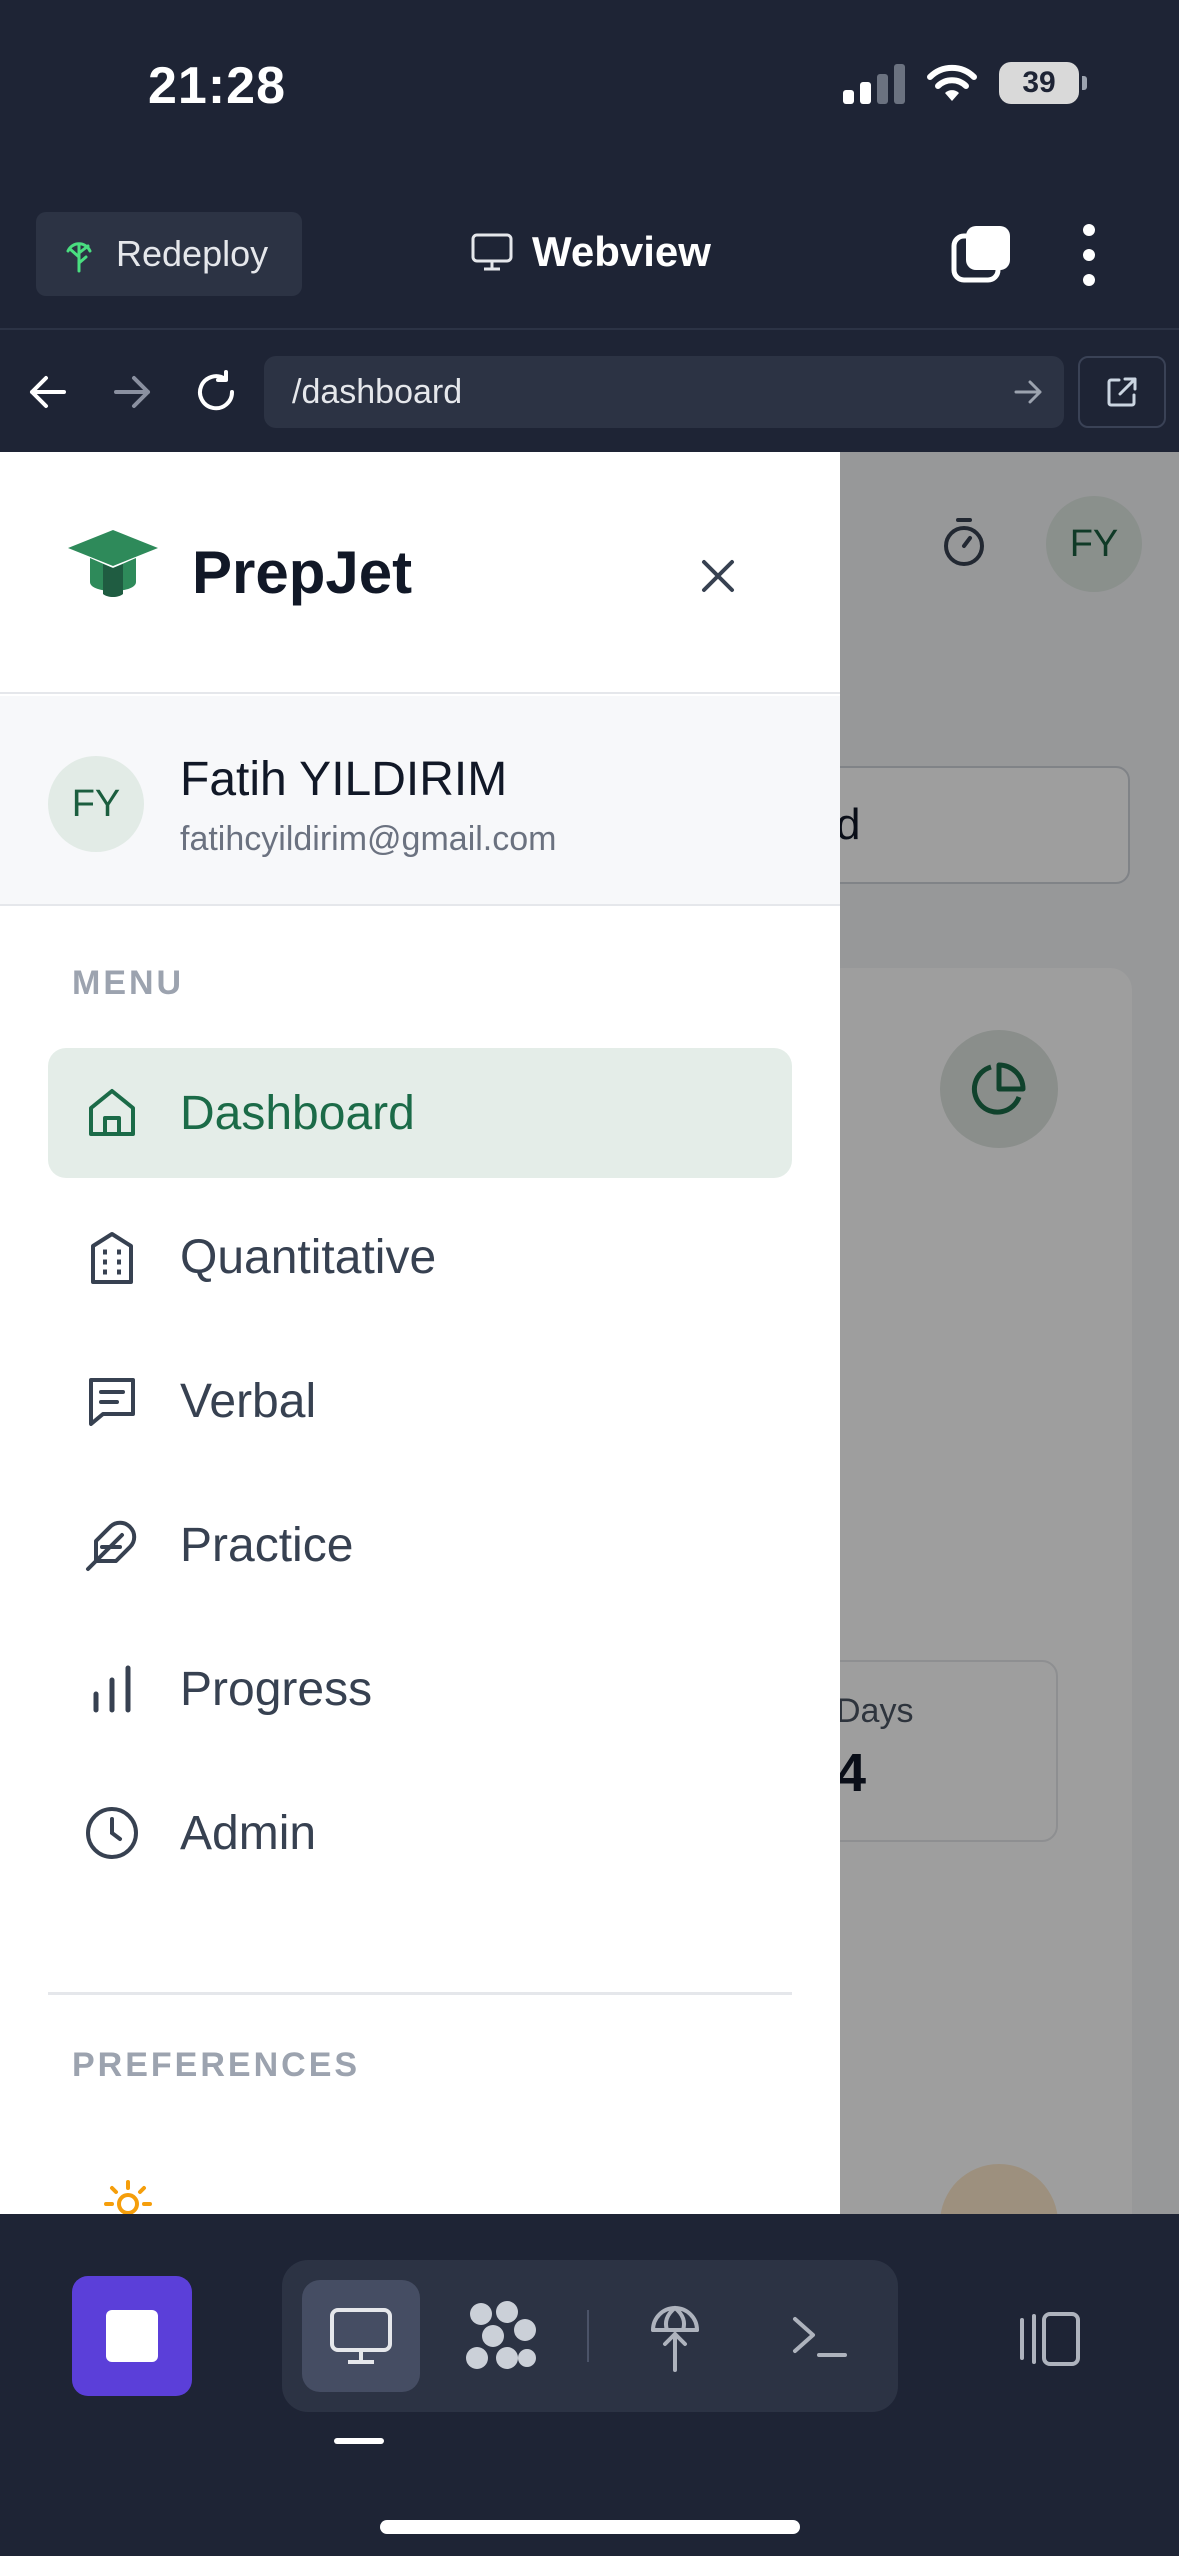 The image size is (1179, 2556). Describe the element at coordinates (420, 1689) in the screenshot. I see `sidebar-item-progress: Progress` at that location.